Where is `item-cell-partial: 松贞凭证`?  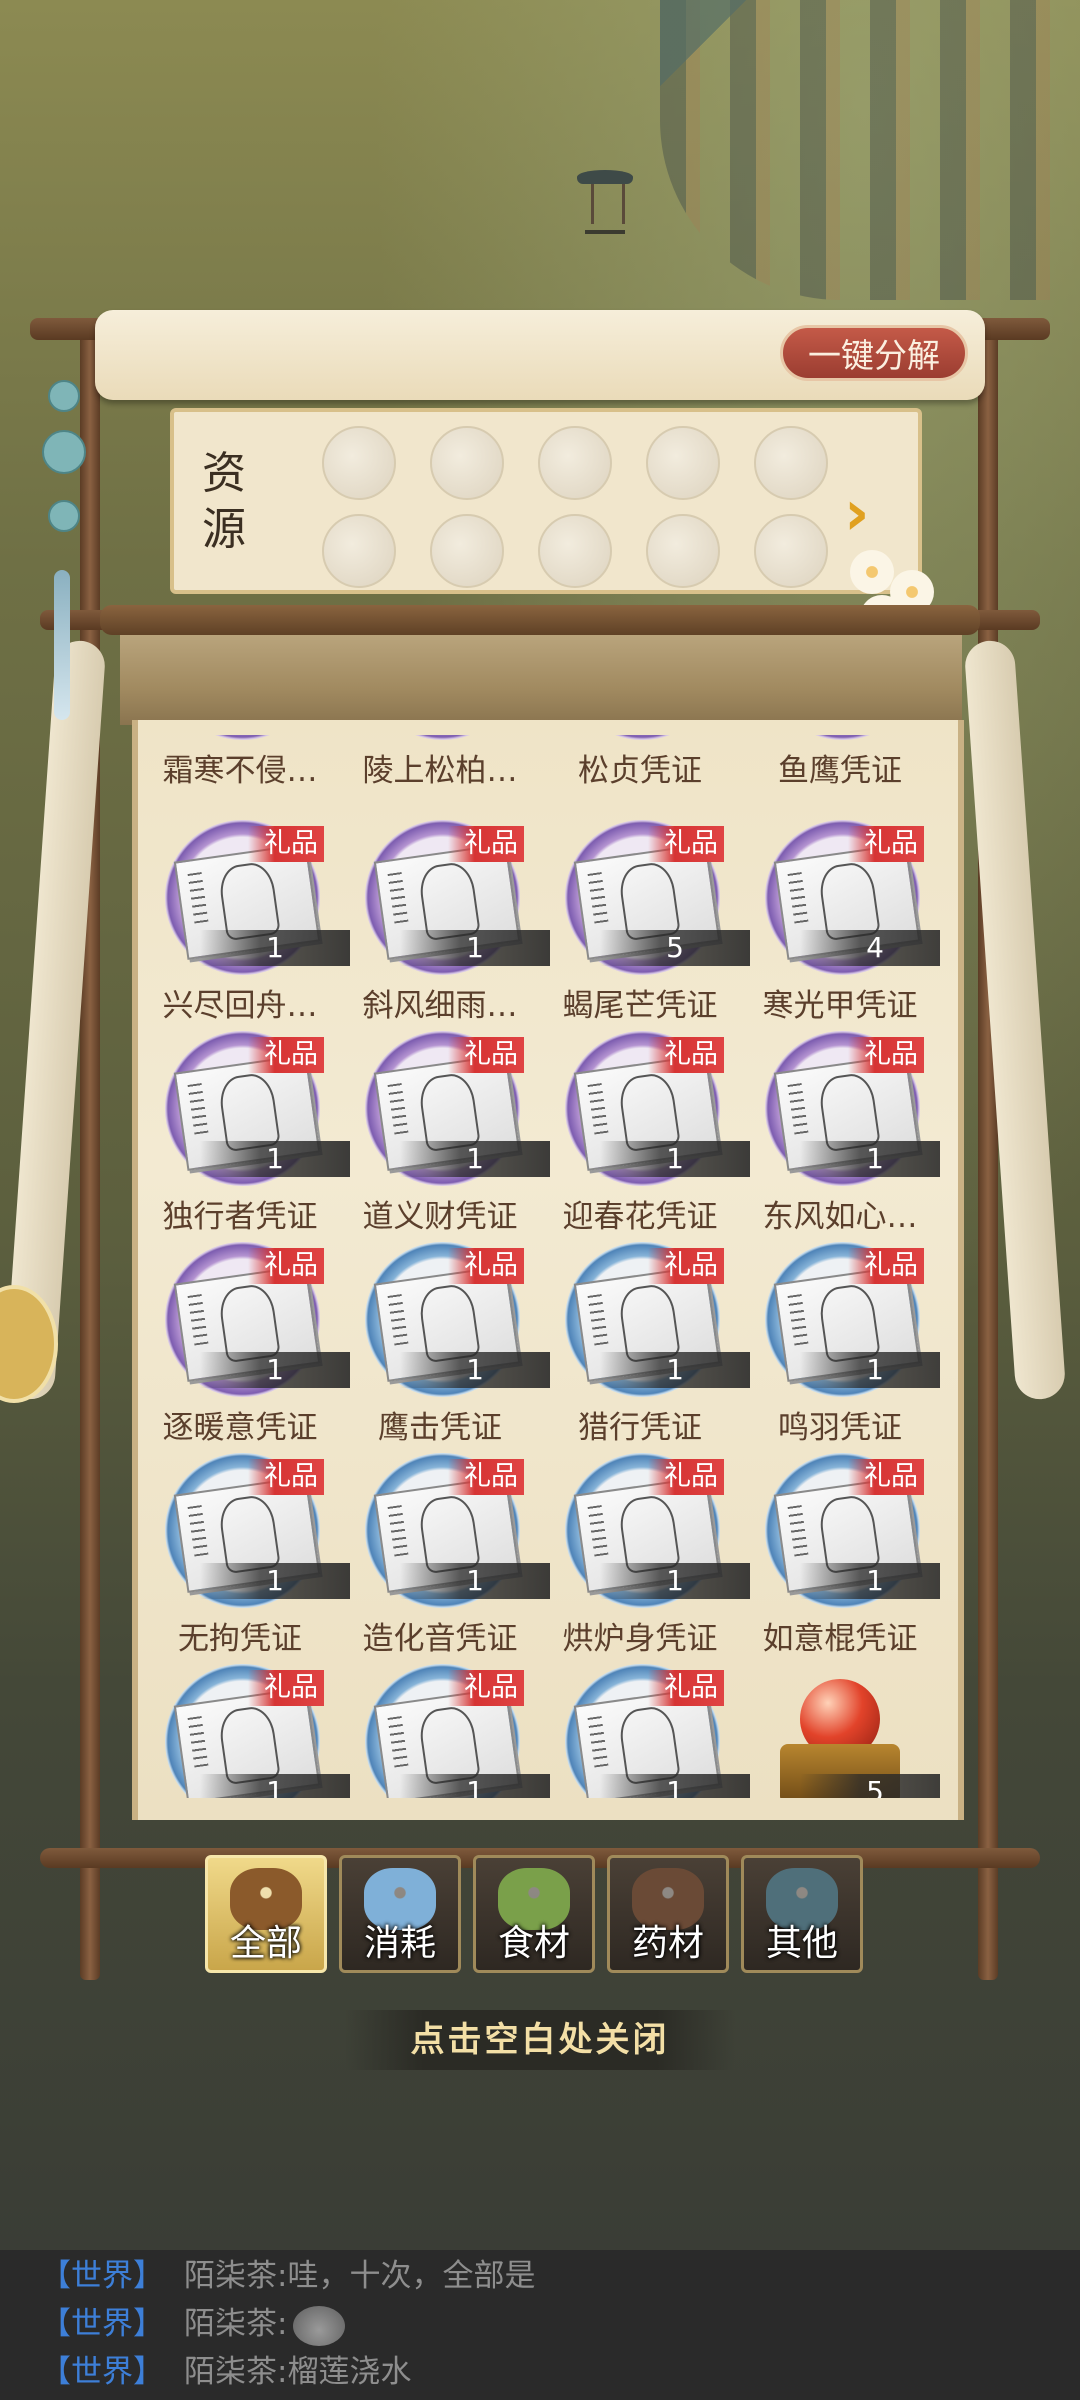 item-cell-partial: 松贞凭证 is located at coordinates (640, 765).